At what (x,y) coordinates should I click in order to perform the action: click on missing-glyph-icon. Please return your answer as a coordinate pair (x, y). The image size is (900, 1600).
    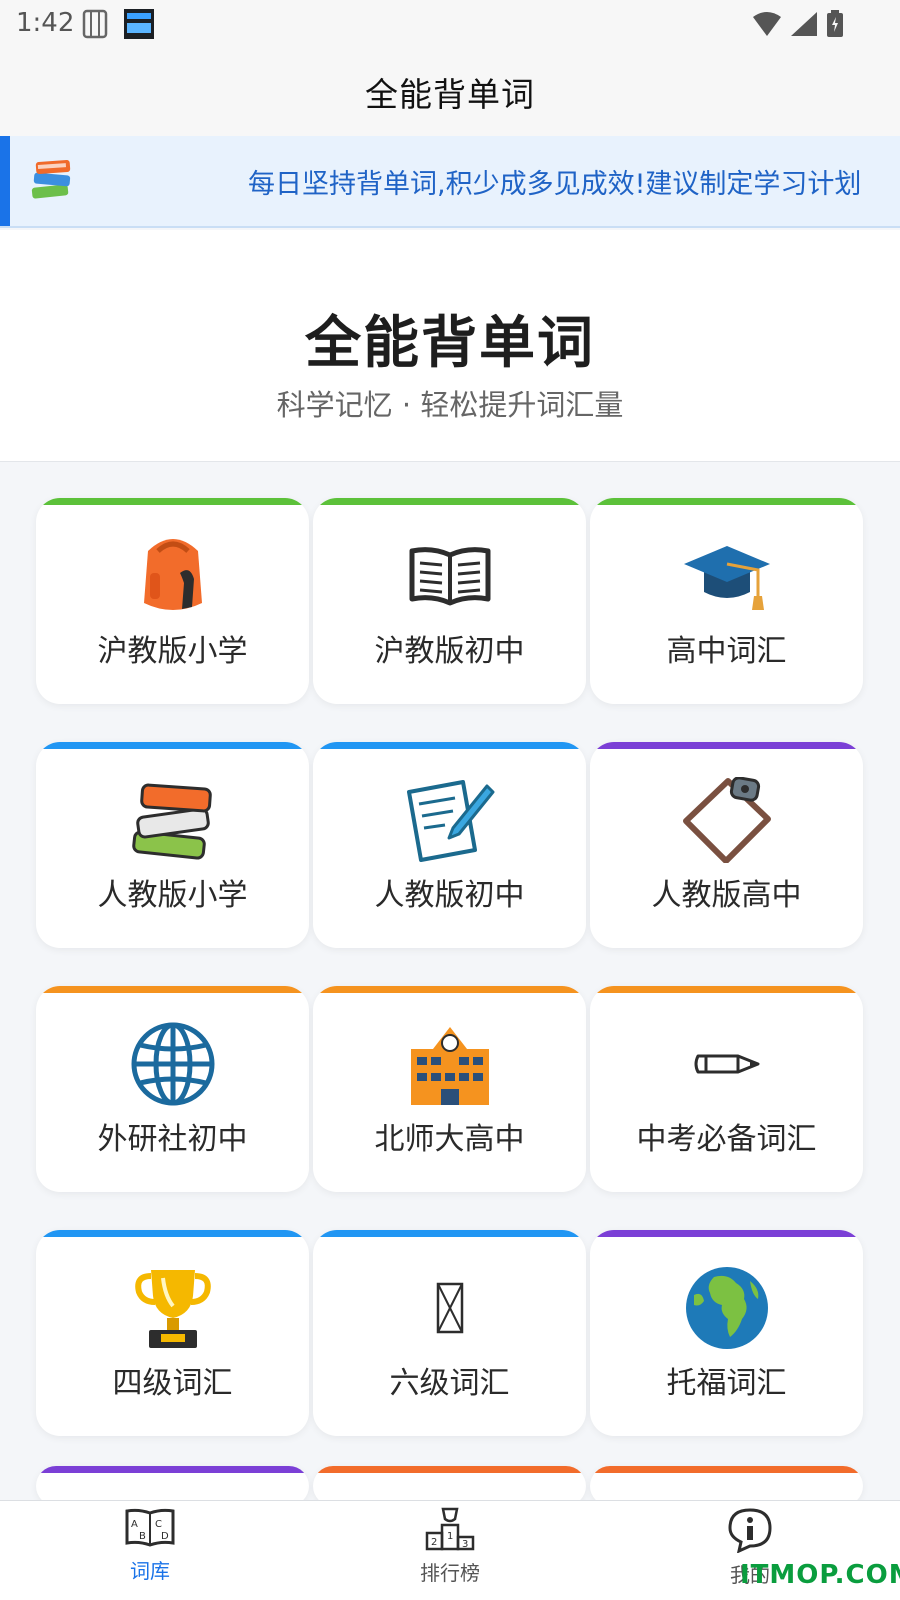
    Looking at the image, I should click on (449, 1308).